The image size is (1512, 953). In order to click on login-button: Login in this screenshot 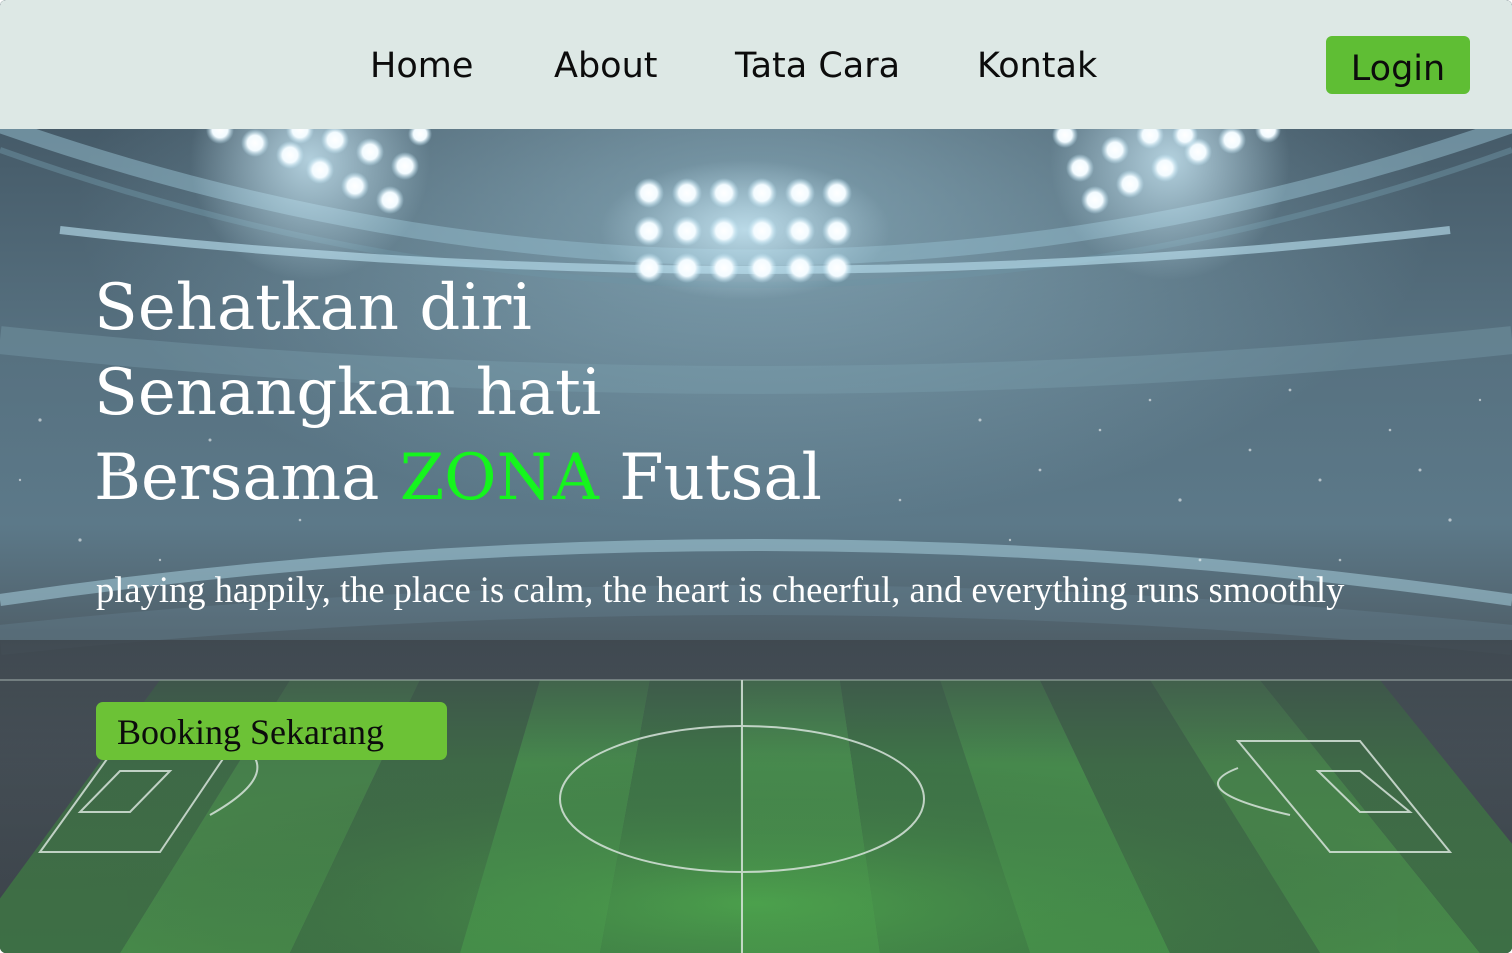, I will do `click(1398, 65)`.